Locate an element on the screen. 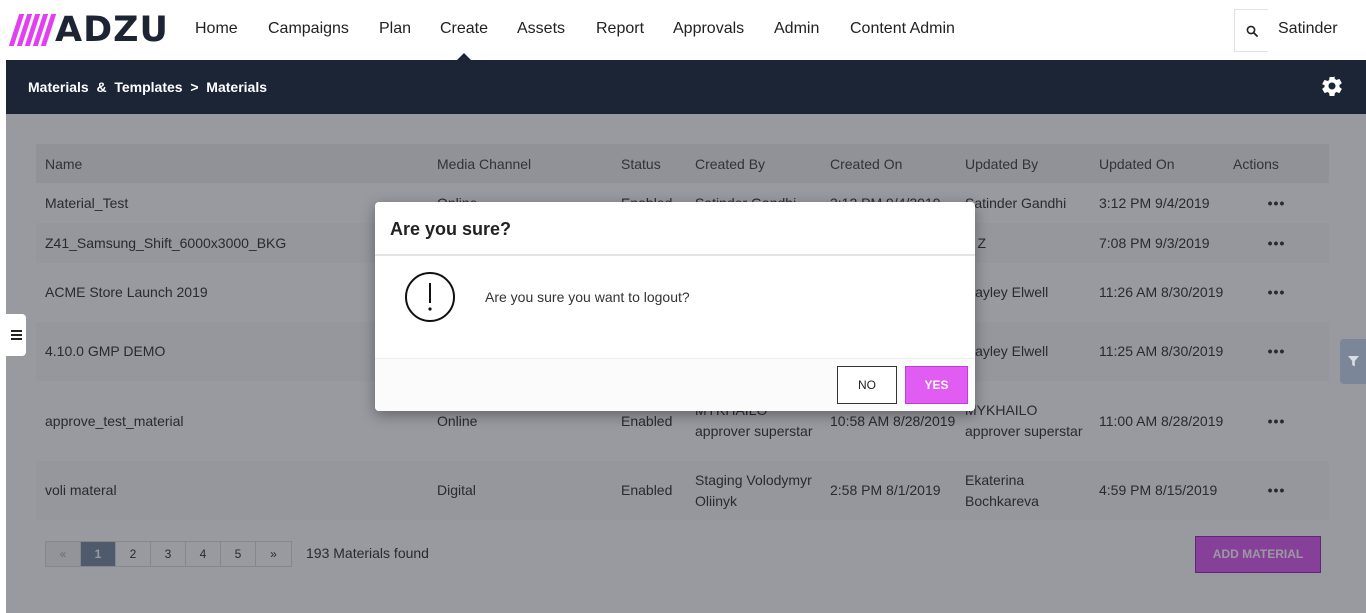 The width and height of the screenshot is (1366, 613). nav-content-admin: Content Admin is located at coordinates (902, 29).